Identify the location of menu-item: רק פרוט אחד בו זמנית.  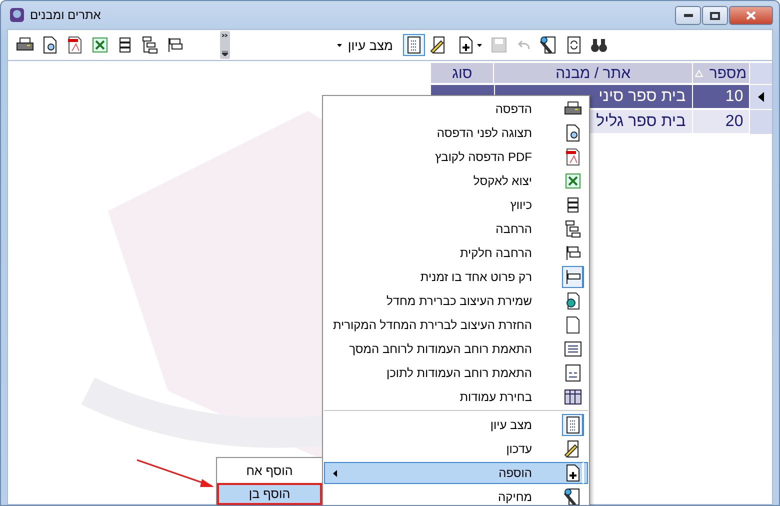
(456, 277).